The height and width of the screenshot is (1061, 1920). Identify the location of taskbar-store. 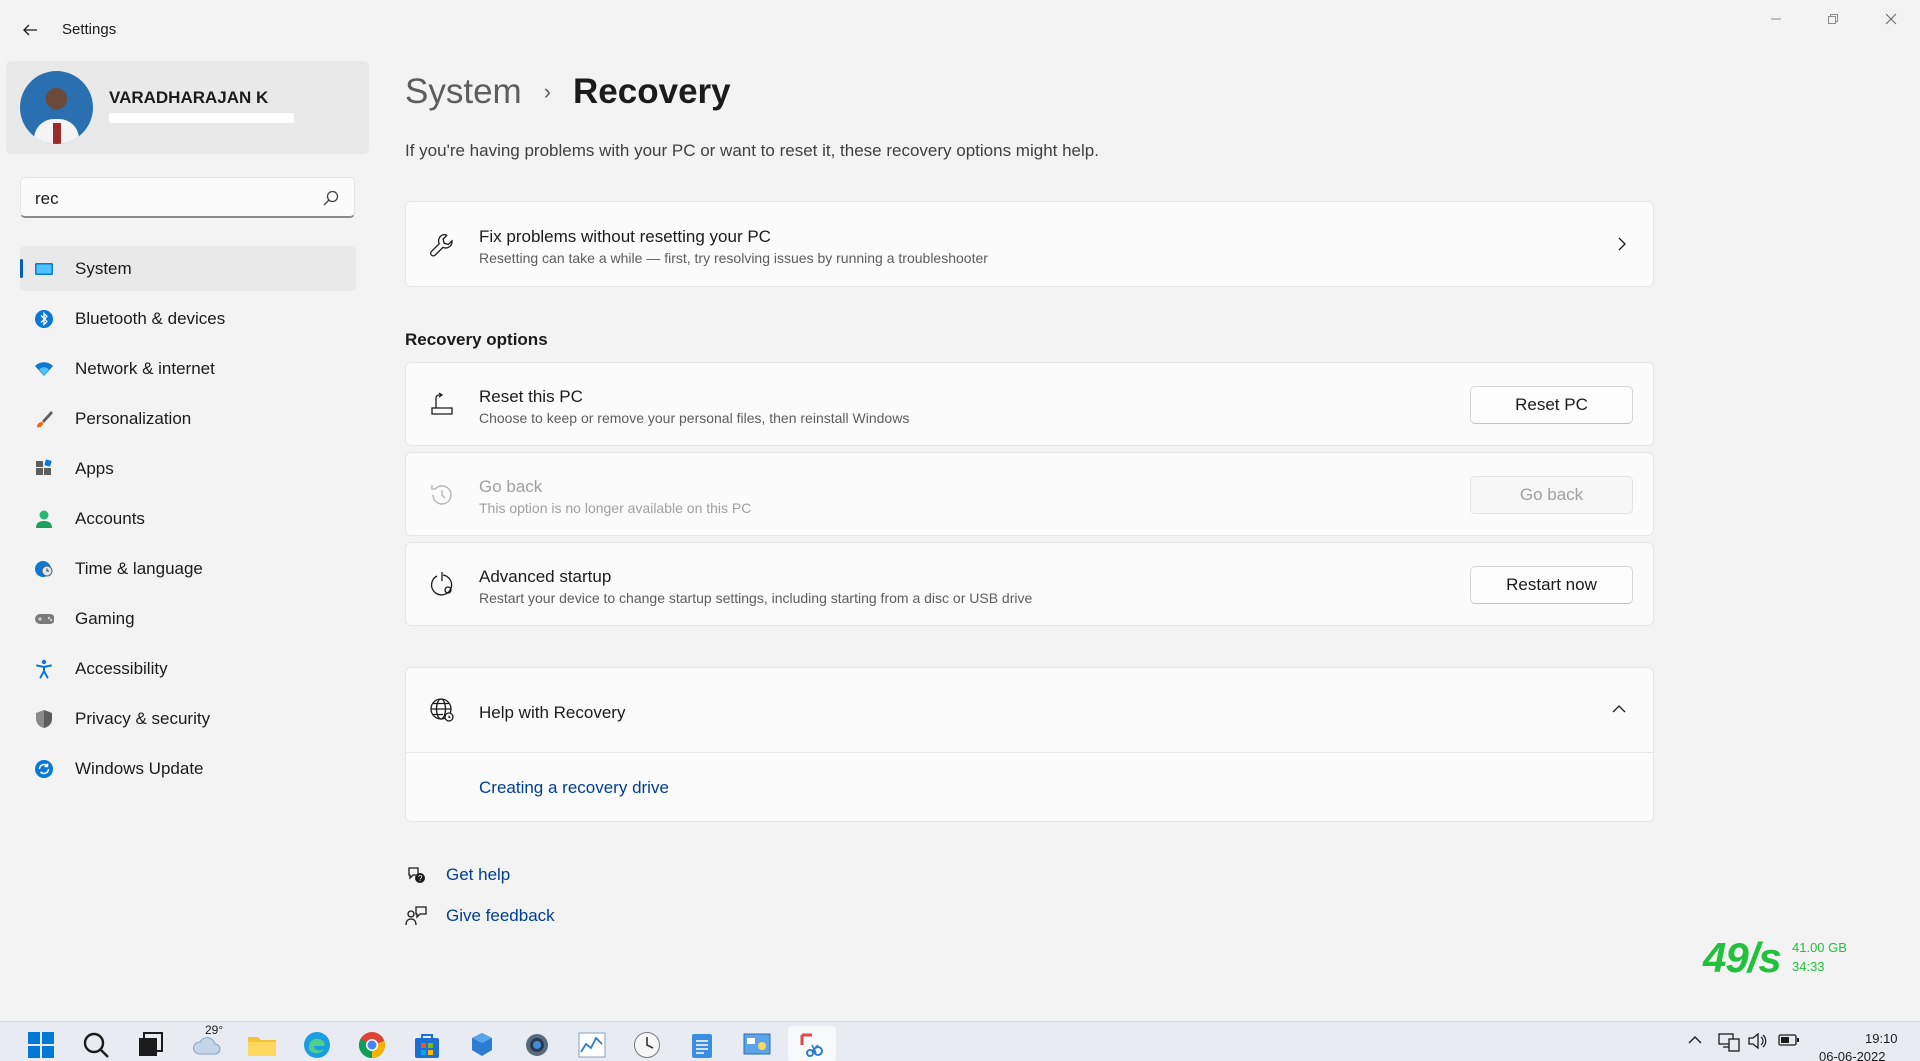
(427, 1045).